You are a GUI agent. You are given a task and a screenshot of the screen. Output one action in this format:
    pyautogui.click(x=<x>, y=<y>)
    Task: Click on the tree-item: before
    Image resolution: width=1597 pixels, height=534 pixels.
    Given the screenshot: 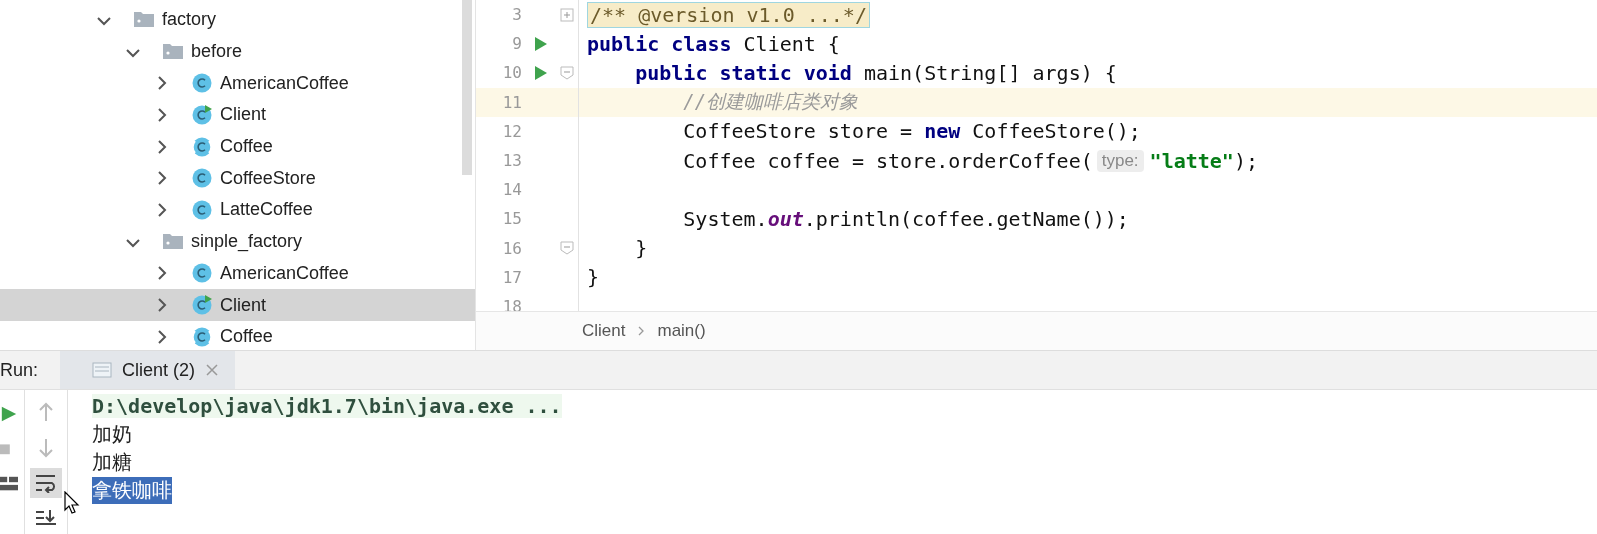 What is the action you would take?
    pyautogui.click(x=237, y=51)
    